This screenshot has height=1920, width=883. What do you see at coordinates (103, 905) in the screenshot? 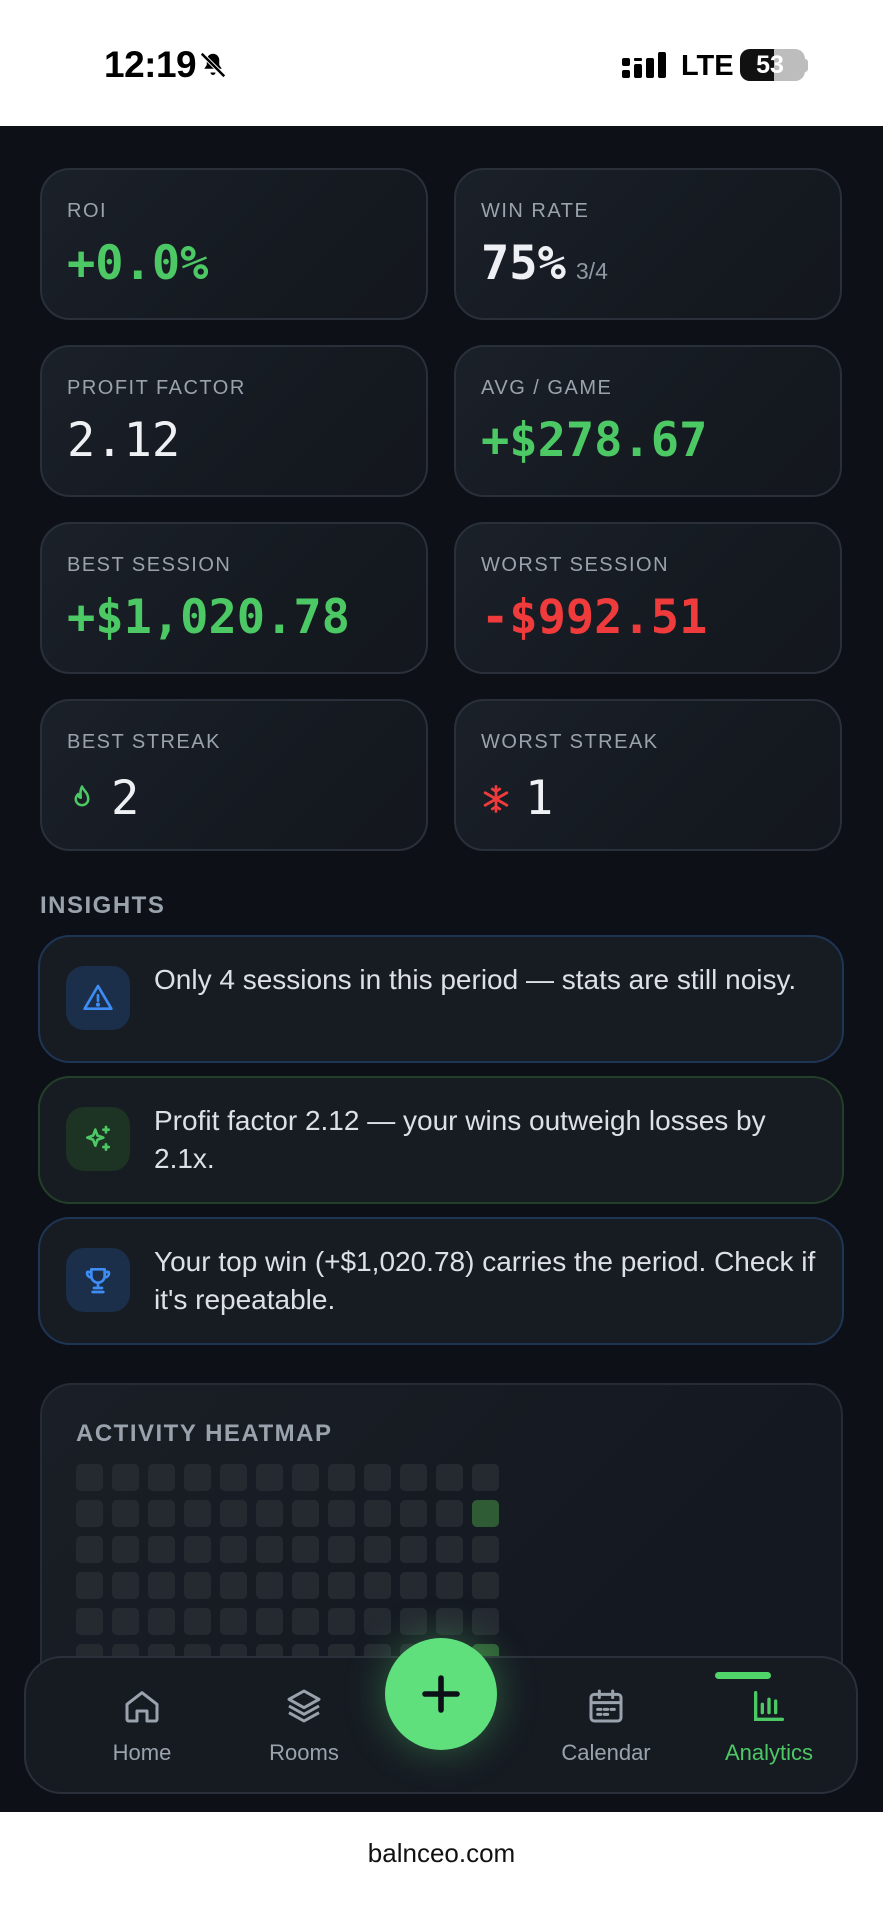
I see `insights-heading: INSIGHTS` at bounding box center [103, 905].